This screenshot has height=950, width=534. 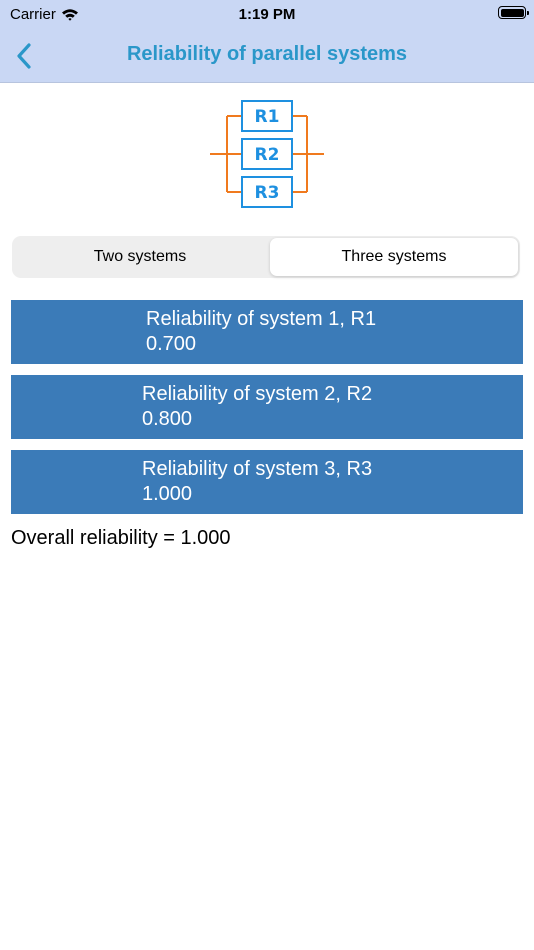 I want to click on systems-segmented-control: Two systems Three systems, so click(x=266, y=257).